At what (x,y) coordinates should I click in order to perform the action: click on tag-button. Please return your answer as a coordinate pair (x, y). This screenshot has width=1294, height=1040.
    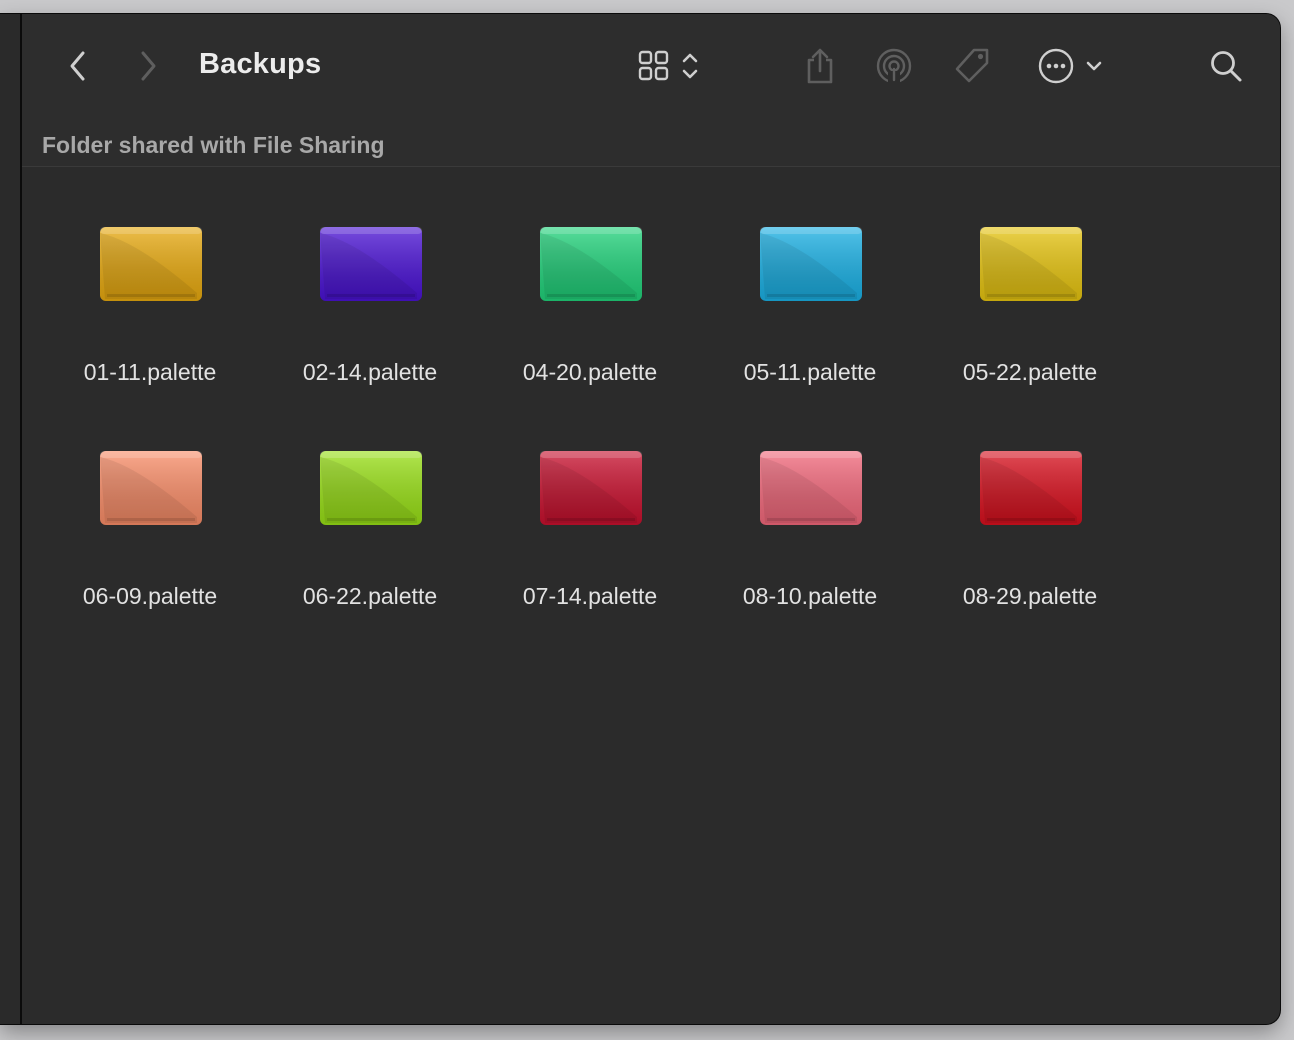
    Looking at the image, I should click on (972, 66).